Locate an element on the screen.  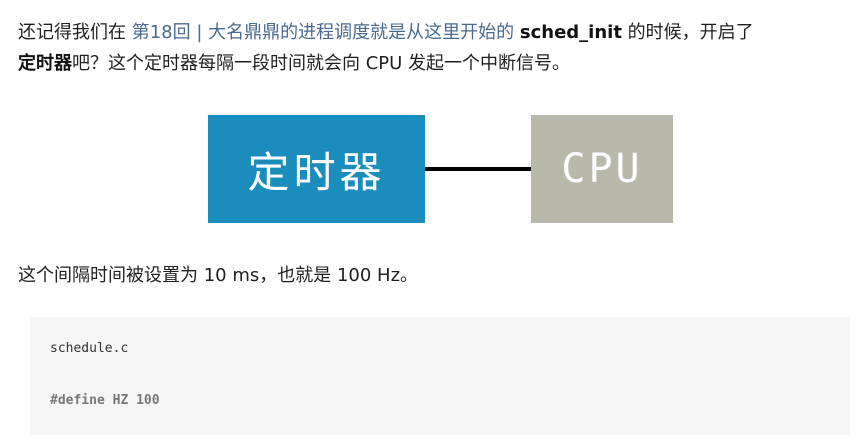
intro-line2-text: 吧？这个定时器每隔一段时间就会向 CPU 发起一个中断信号。 is located at coordinates (321, 63).